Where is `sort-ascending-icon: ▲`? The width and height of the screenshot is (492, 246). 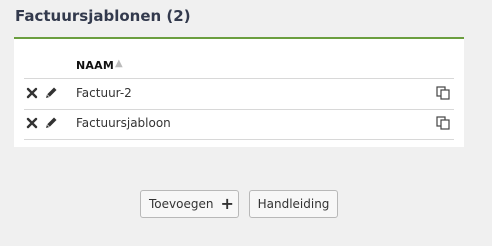
sort-ascending-icon: ▲ is located at coordinates (119, 63).